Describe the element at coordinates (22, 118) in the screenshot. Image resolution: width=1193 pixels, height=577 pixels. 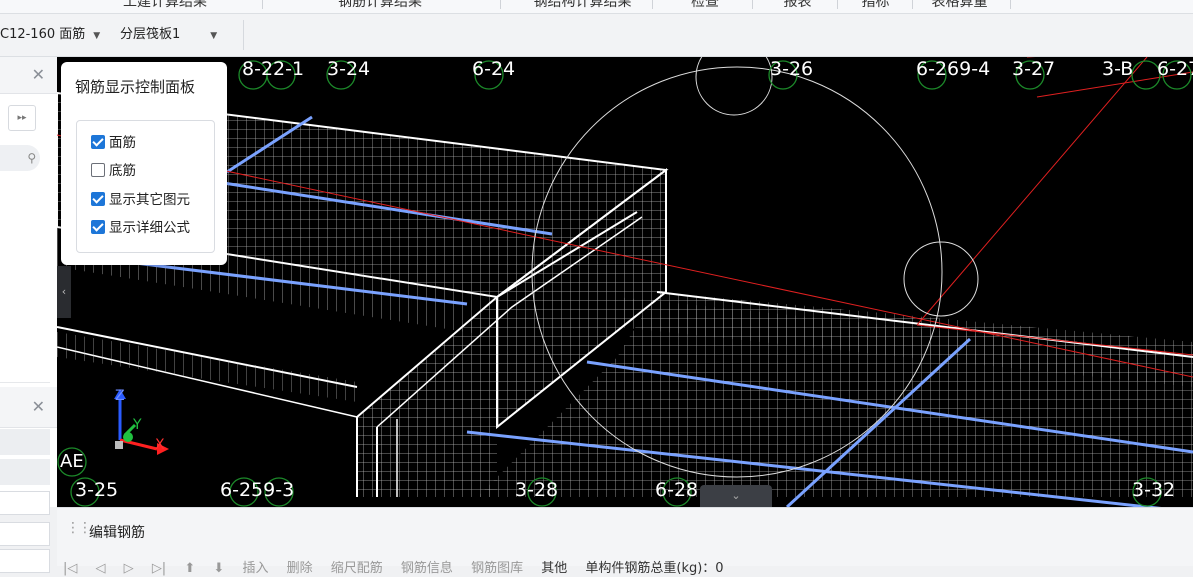
I see `expand-button: ▸▸` at that location.